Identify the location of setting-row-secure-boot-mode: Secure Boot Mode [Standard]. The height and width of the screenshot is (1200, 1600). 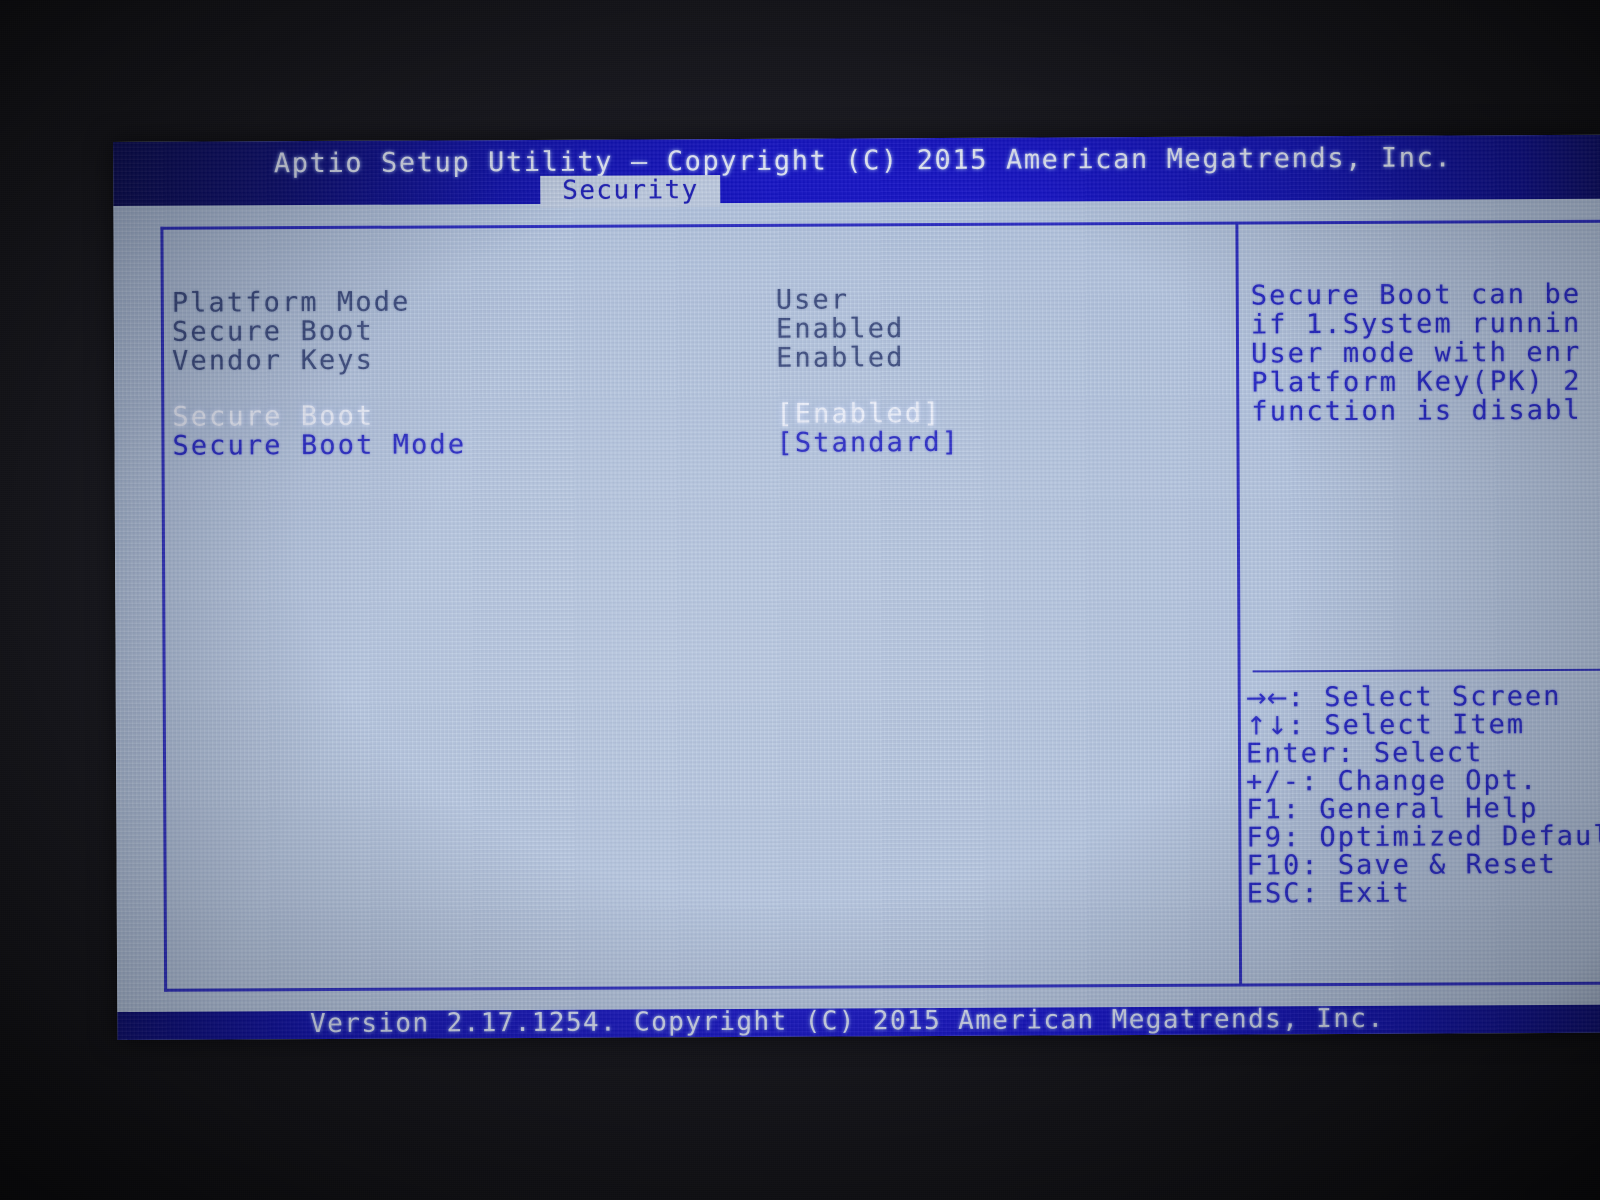
(697, 444).